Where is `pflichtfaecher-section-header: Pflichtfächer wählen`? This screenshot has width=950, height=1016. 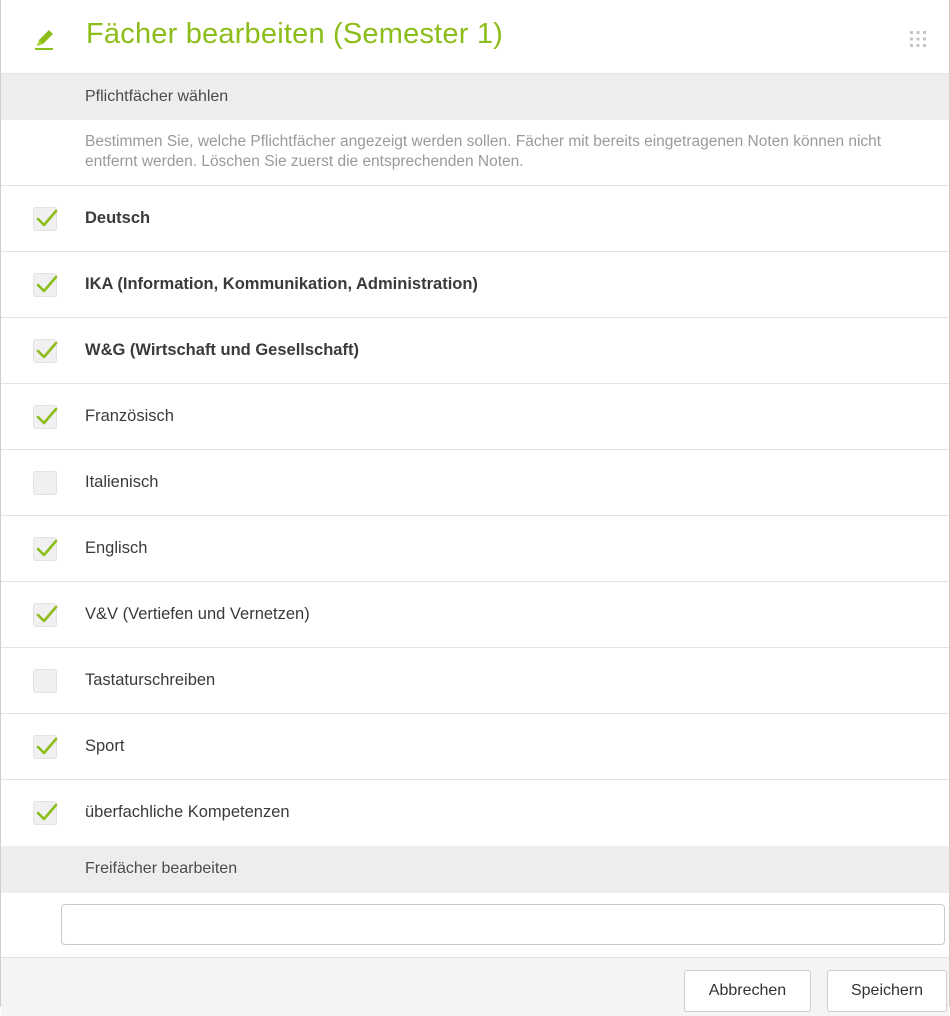
pflichtfaecher-section-header: Pflichtfächer wählen is located at coordinates (475, 97).